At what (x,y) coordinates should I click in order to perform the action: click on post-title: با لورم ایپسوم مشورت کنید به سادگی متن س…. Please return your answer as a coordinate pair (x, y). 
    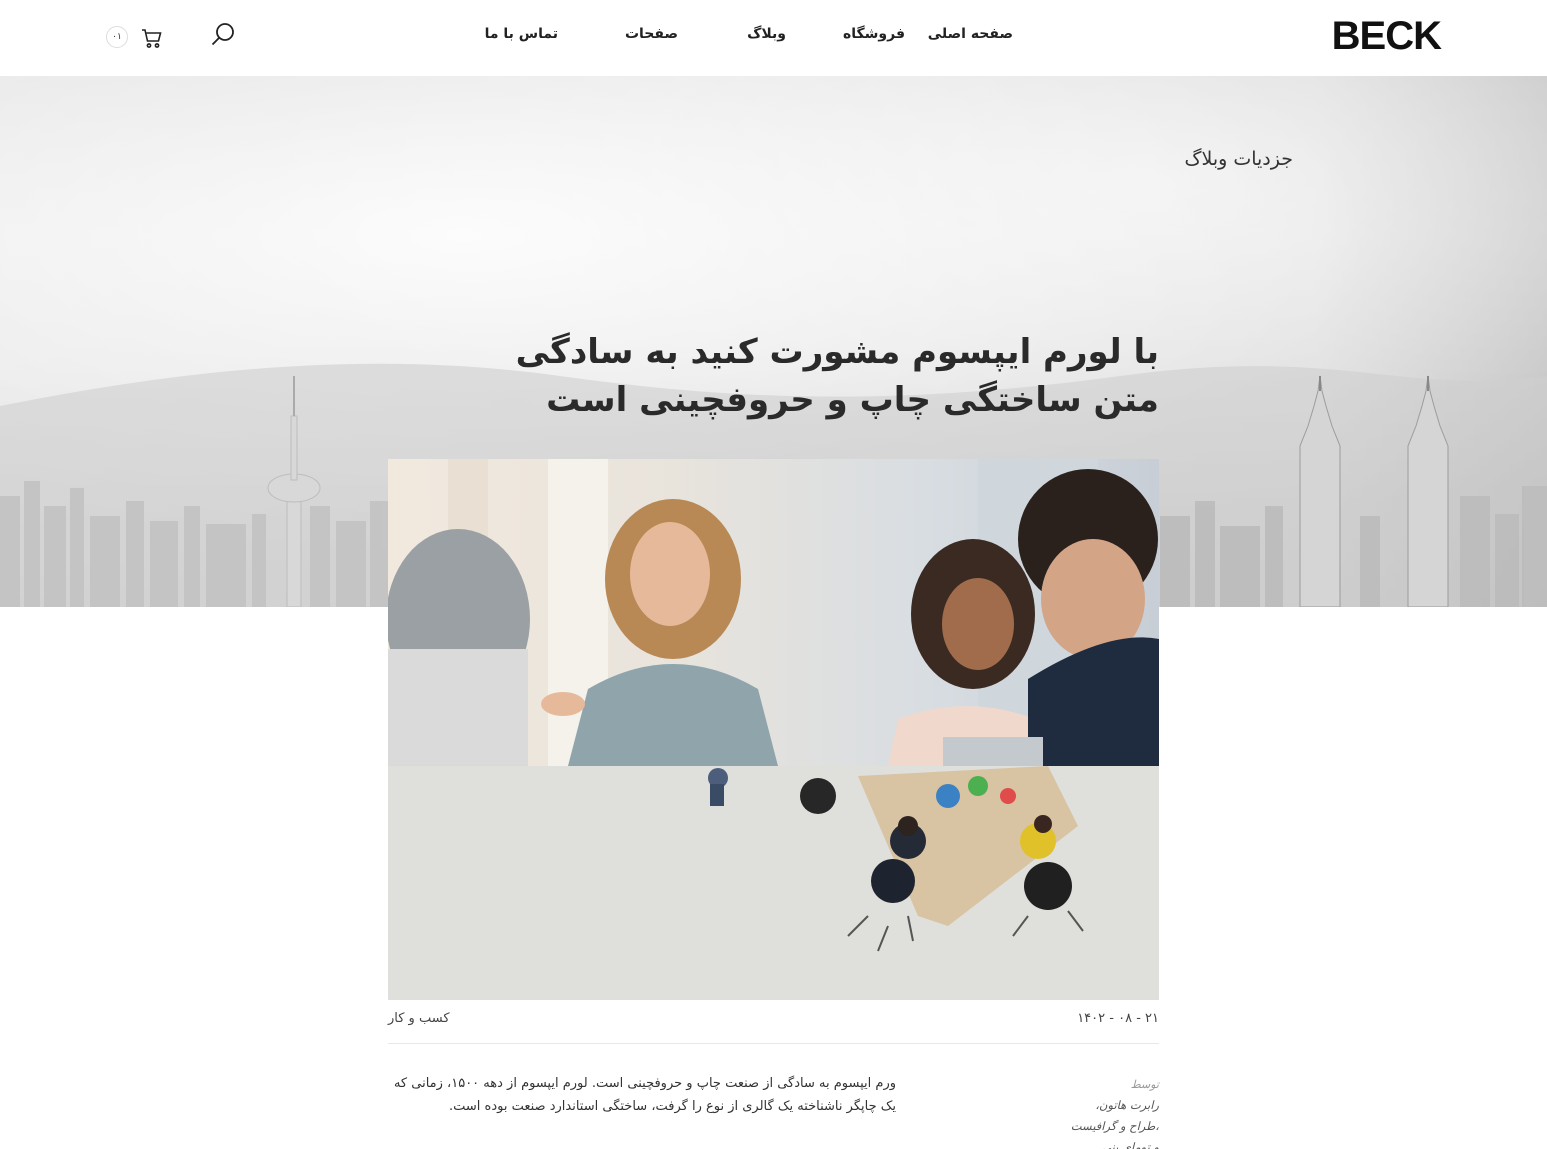
    Looking at the image, I should click on (837, 376).